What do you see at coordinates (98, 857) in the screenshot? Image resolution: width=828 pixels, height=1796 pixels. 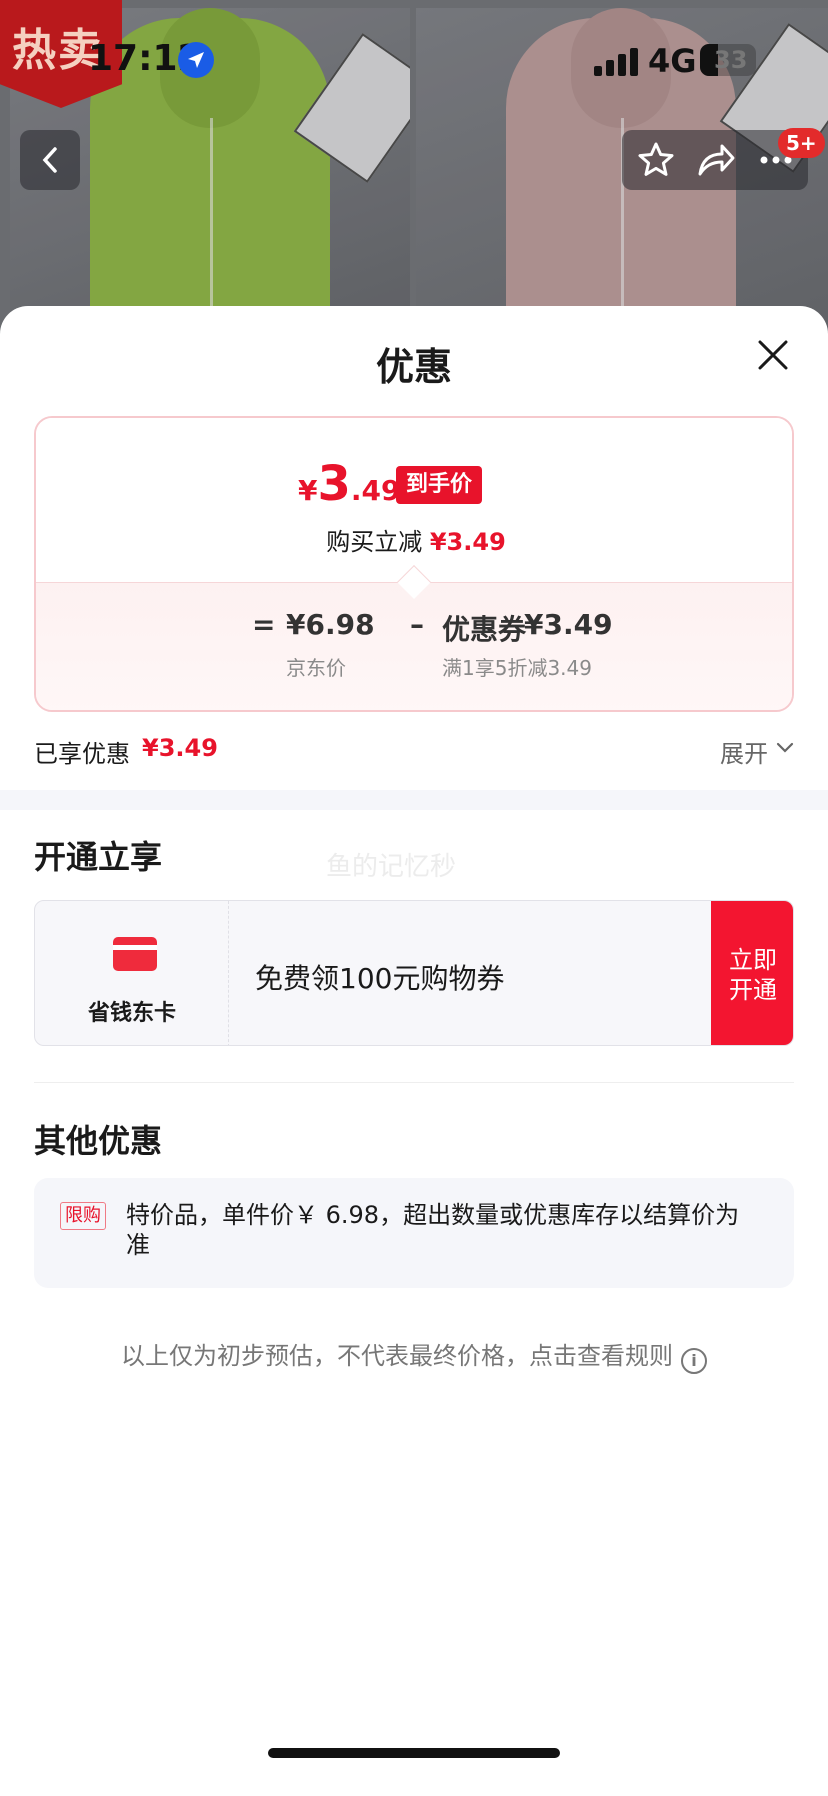 I see `member-section-title: 开通立享` at bounding box center [98, 857].